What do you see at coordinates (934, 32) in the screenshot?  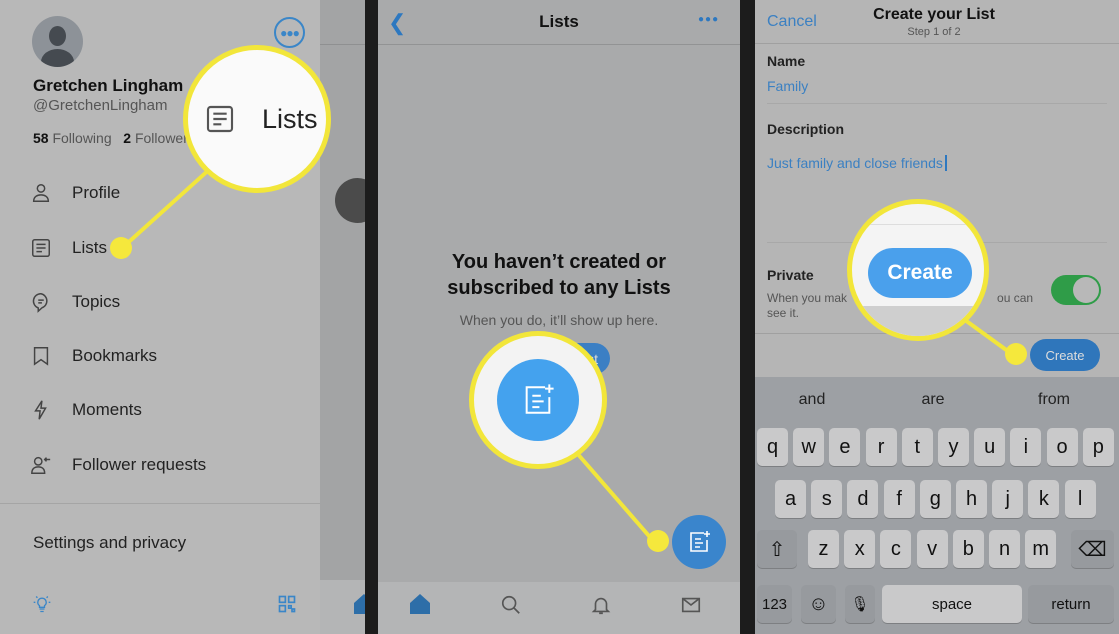 I see `step-indicator: Step 1 of 2` at bounding box center [934, 32].